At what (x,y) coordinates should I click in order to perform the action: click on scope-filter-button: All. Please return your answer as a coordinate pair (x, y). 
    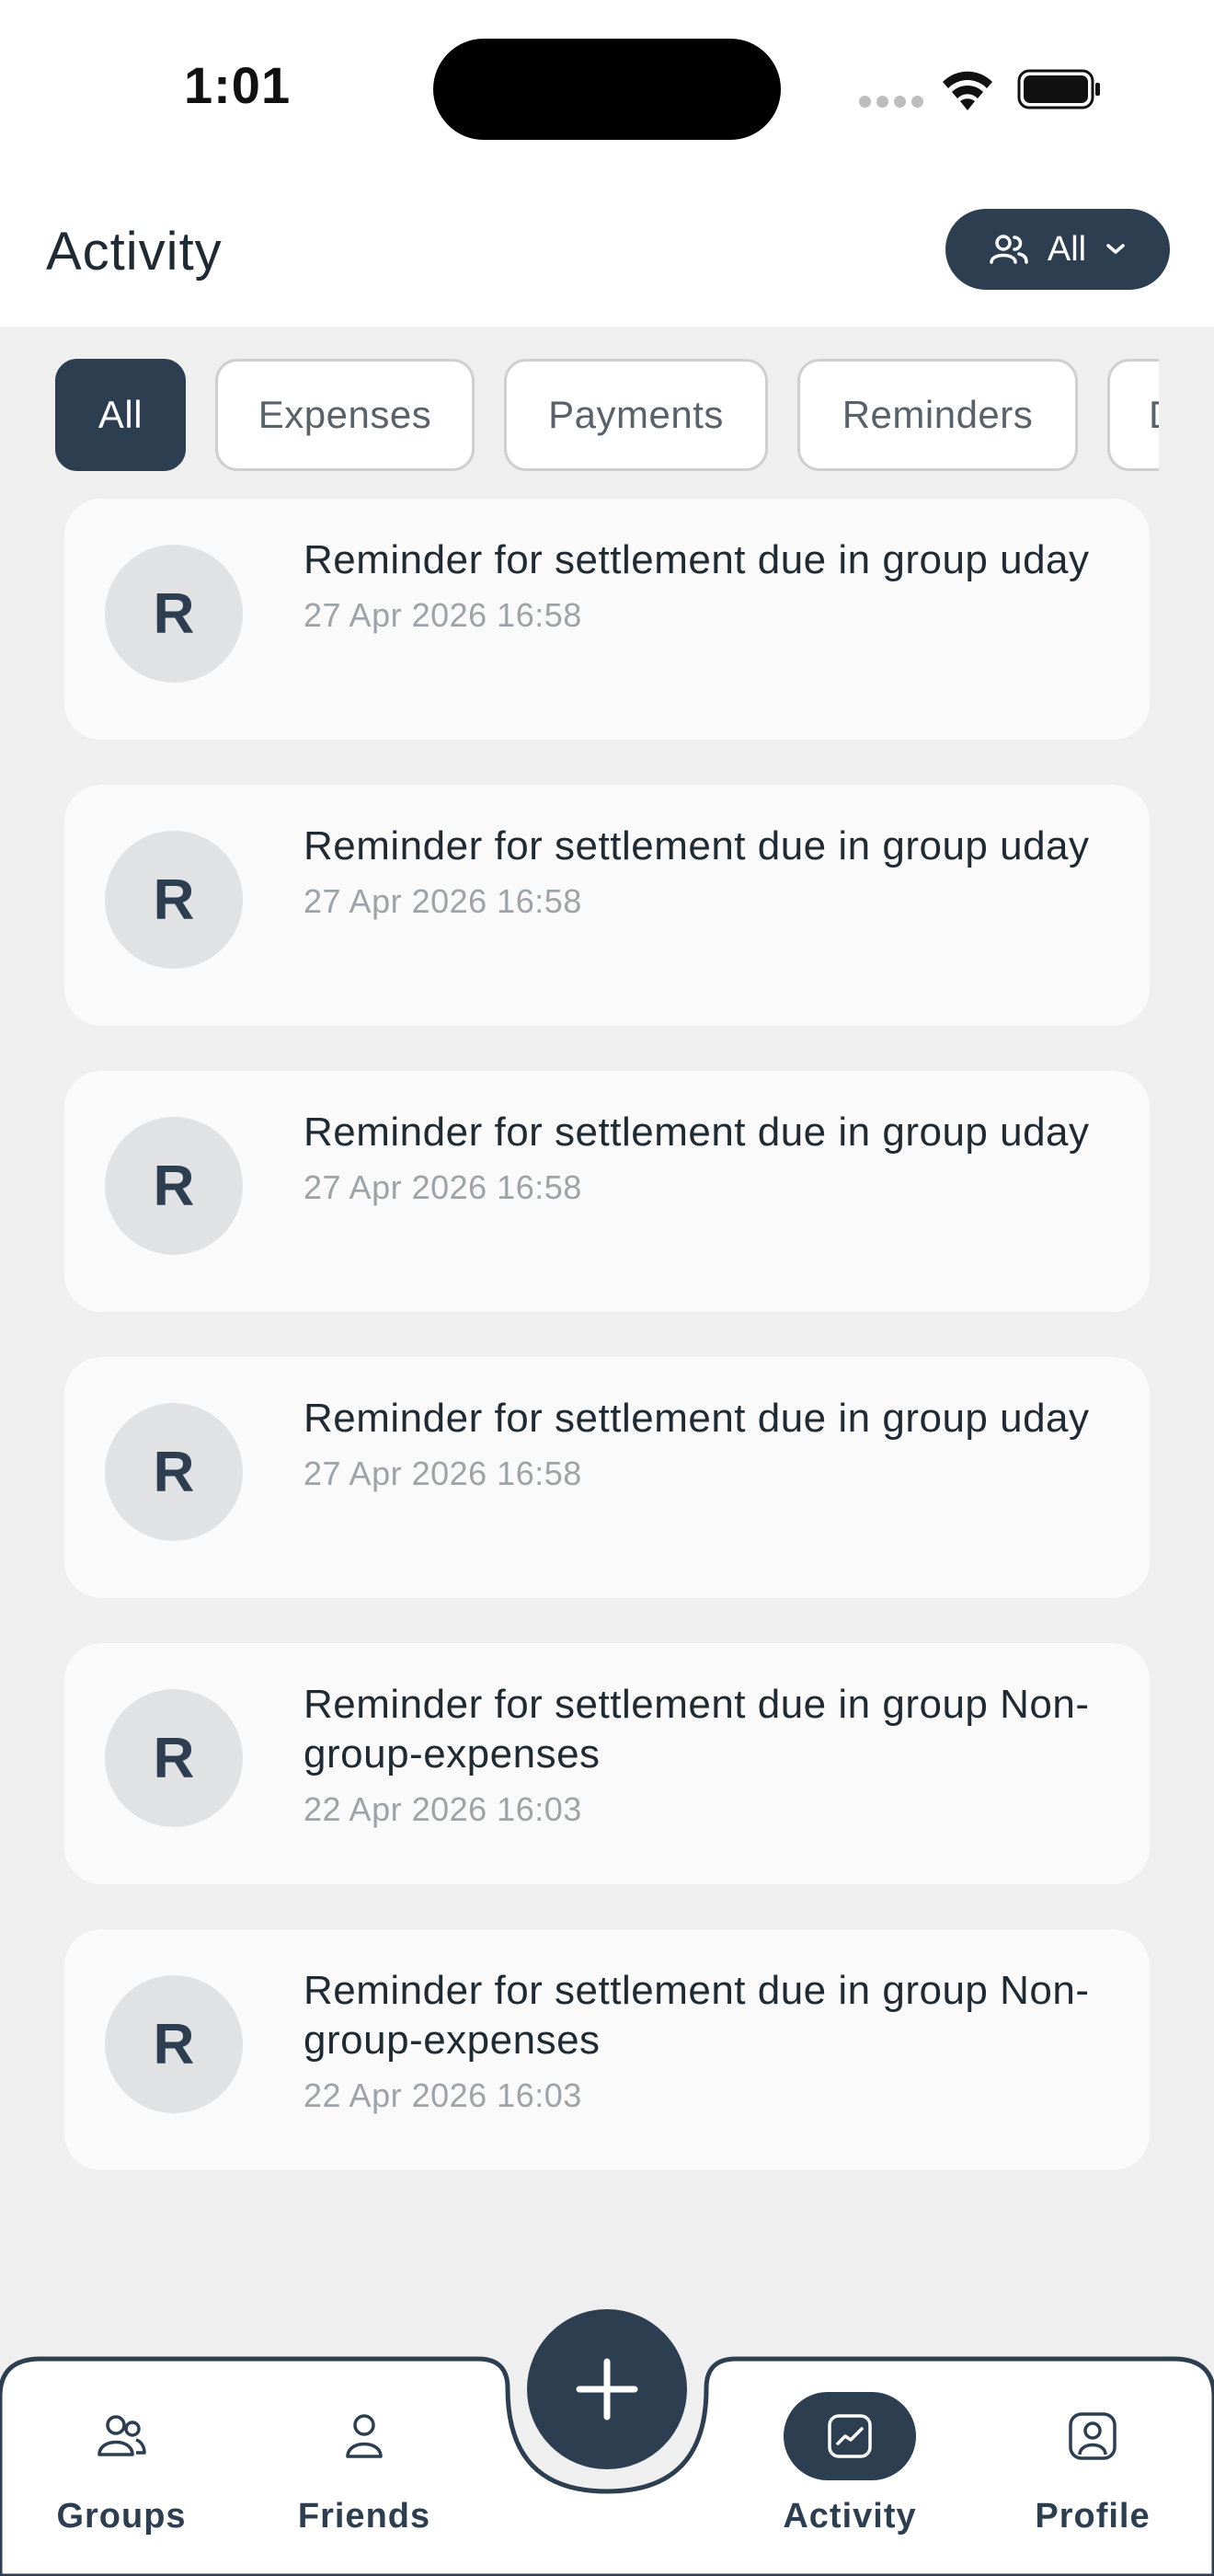
    Looking at the image, I should click on (1057, 249).